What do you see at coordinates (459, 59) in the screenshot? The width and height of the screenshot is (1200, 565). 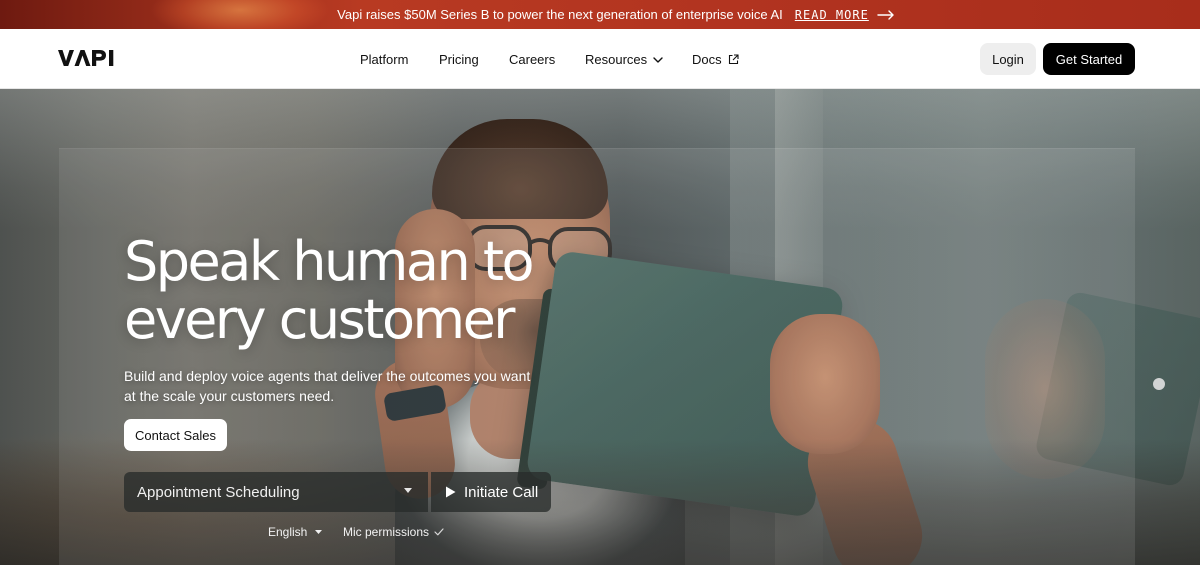 I see `nav-link-pricing: Pricing` at bounding box center [459, 59].